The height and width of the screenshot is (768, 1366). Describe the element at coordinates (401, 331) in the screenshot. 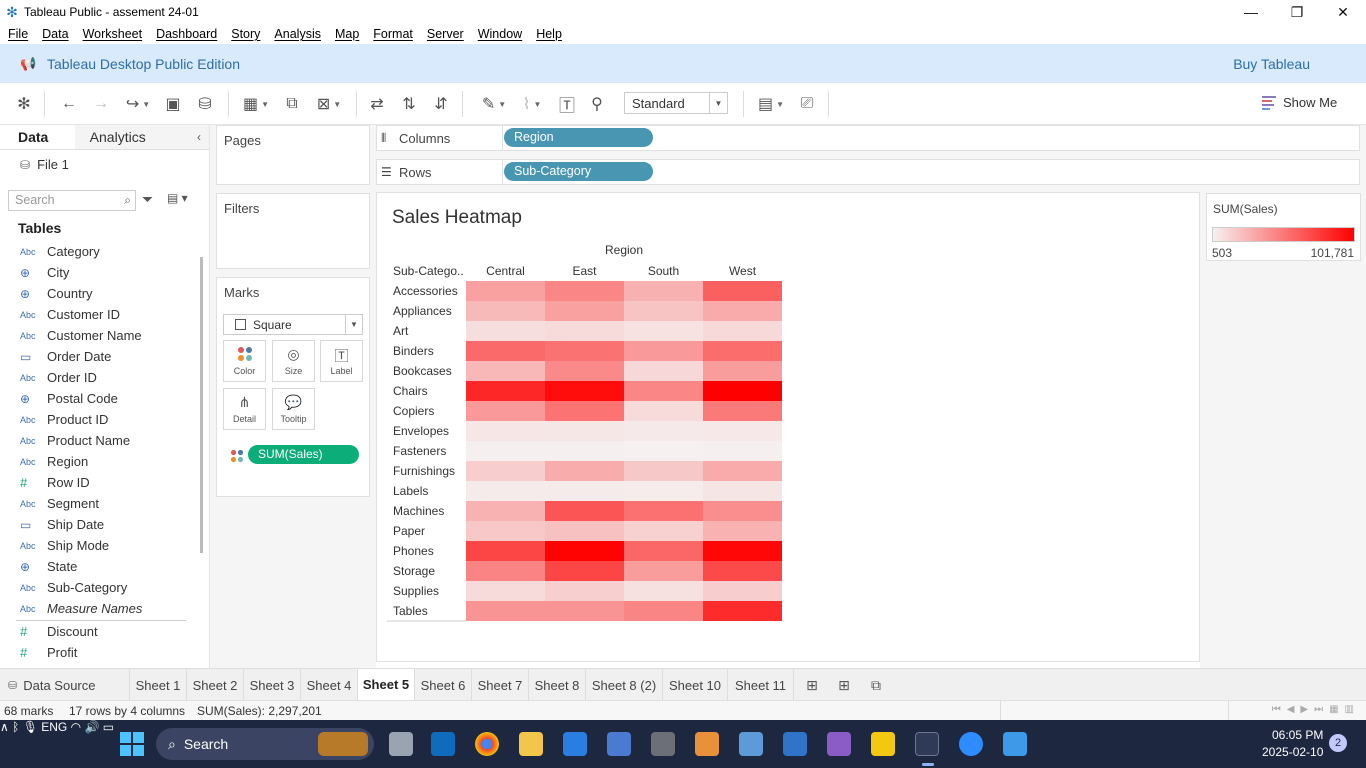

I see `row-header: Art` at that location.